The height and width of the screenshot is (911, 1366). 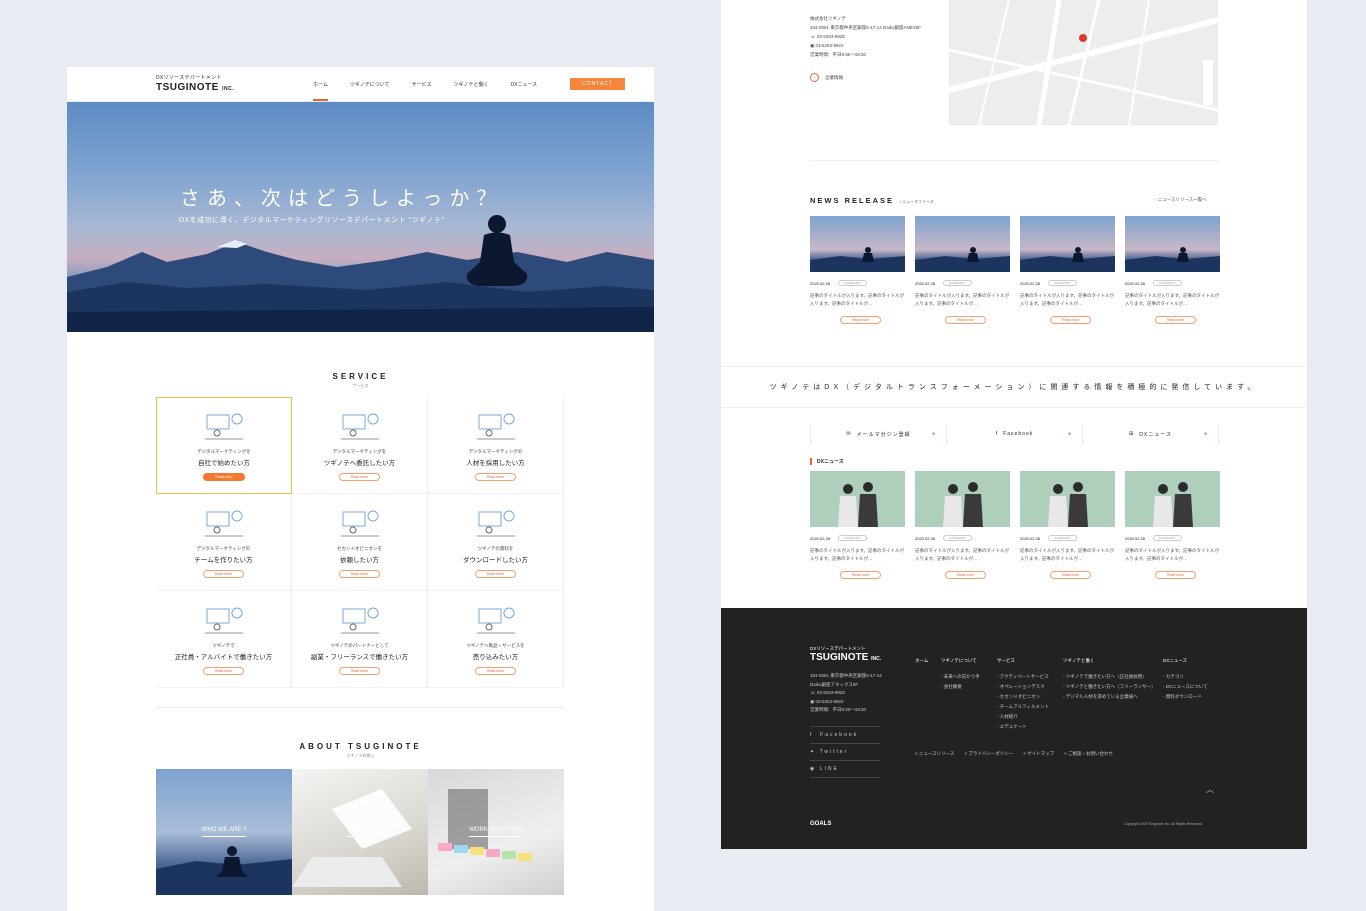 I want to click on footer-link: - DXニュースについて, so click(x=1185, y=687).